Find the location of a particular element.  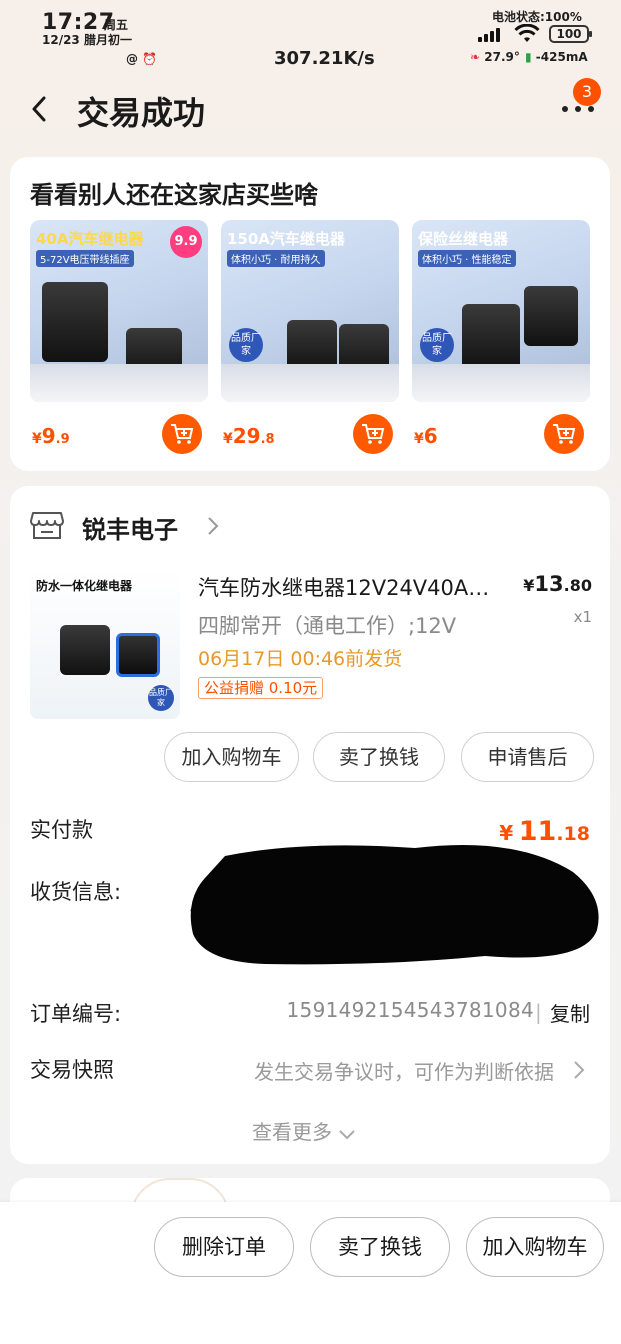

image-subtitle: 体积小巧 · 性能稳定 is located at coordinates (467, 258).